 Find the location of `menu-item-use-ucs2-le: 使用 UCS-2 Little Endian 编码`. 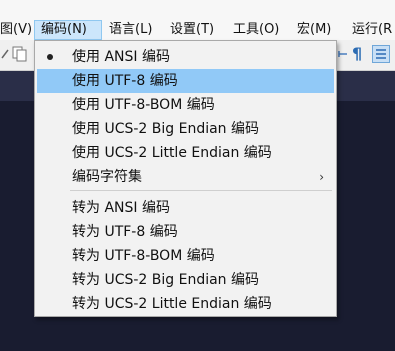

menu-item-use-ucs2-le: 使用 UCS-2 Little Endian 编码 is located at coordinates (185, 153).